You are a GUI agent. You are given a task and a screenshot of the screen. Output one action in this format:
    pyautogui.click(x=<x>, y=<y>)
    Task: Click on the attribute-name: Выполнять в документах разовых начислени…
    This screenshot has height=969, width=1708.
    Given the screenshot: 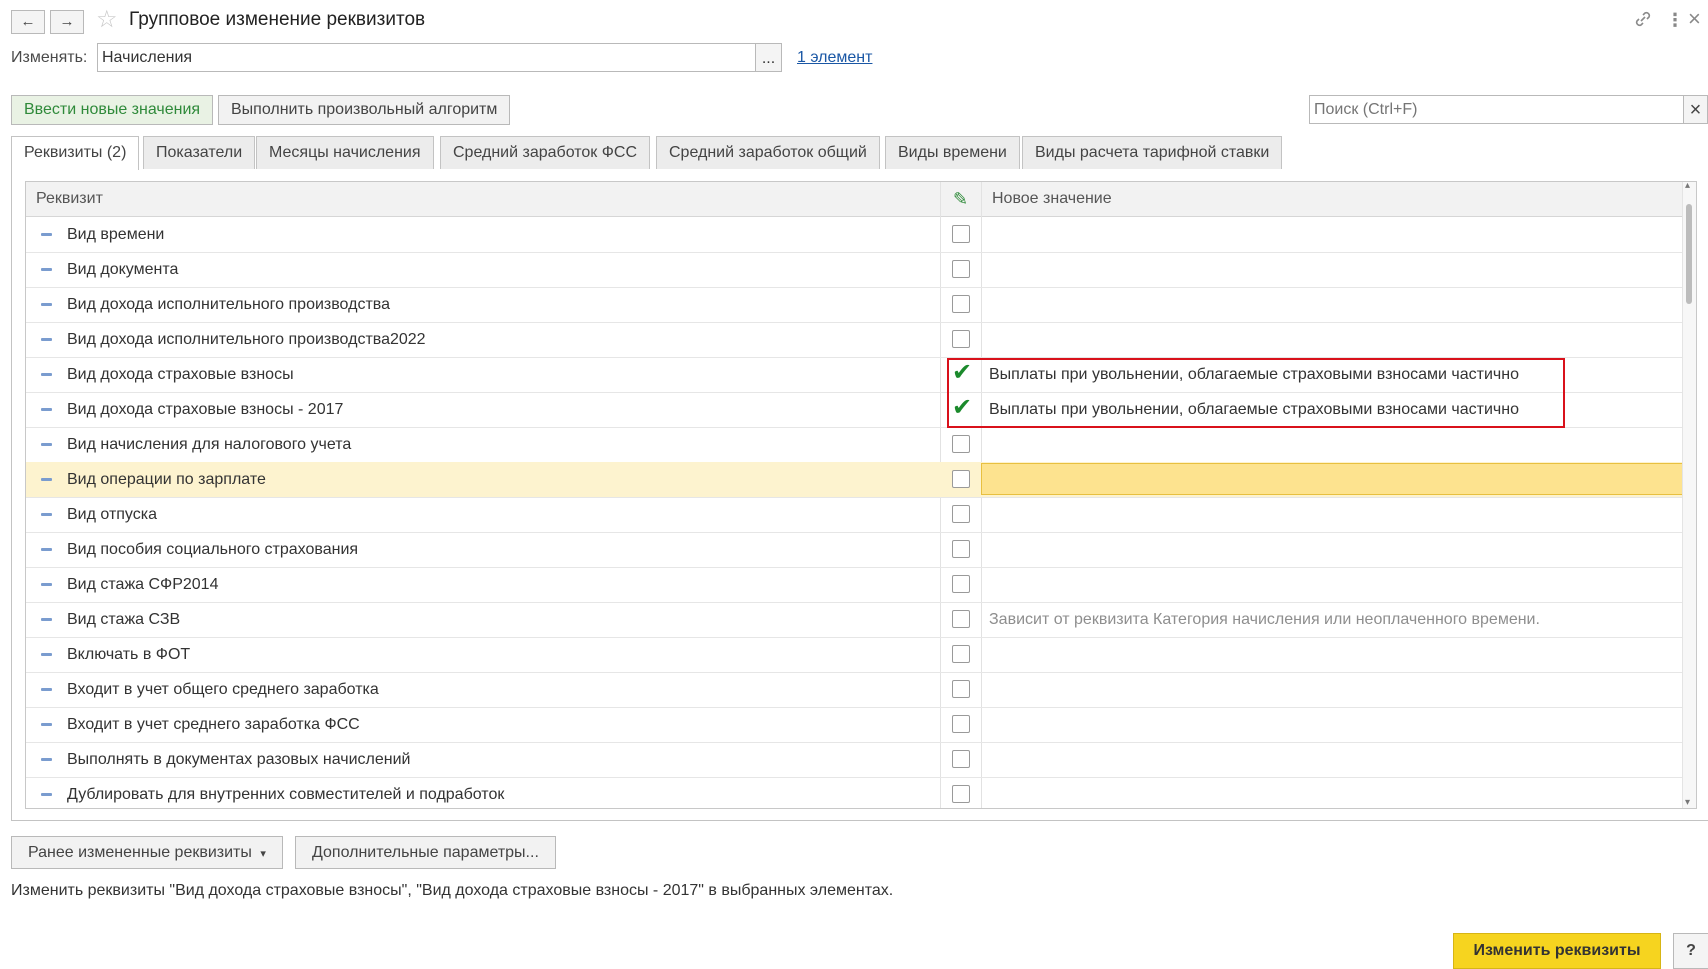 What is the action you would take?
    pyautogui.click(x=239, y=759)
    